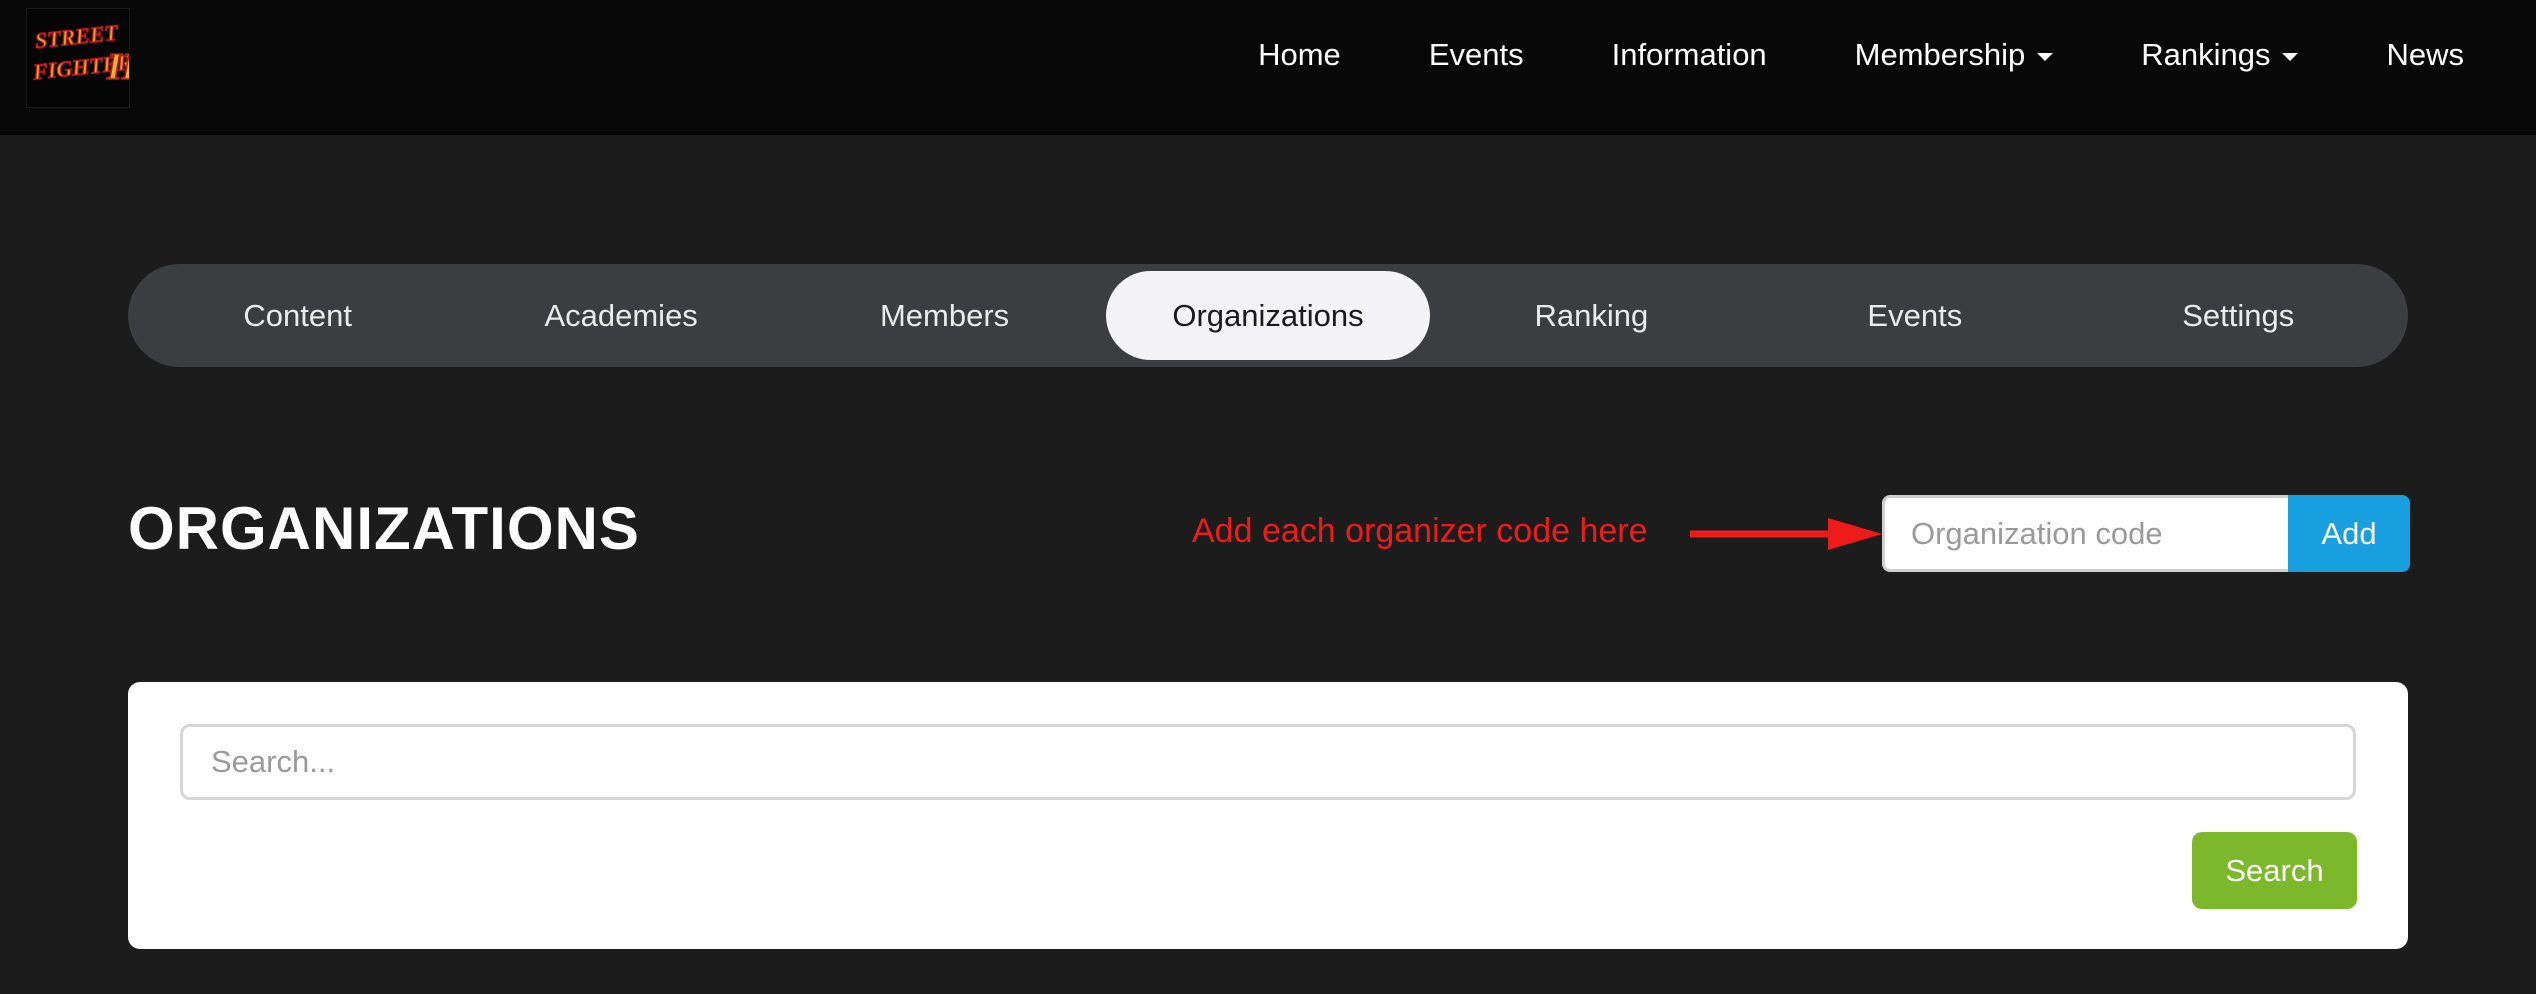 This screenshot has width=2536, height=994. I want to click on annotation-arrow-icon, so click(1786, 534).